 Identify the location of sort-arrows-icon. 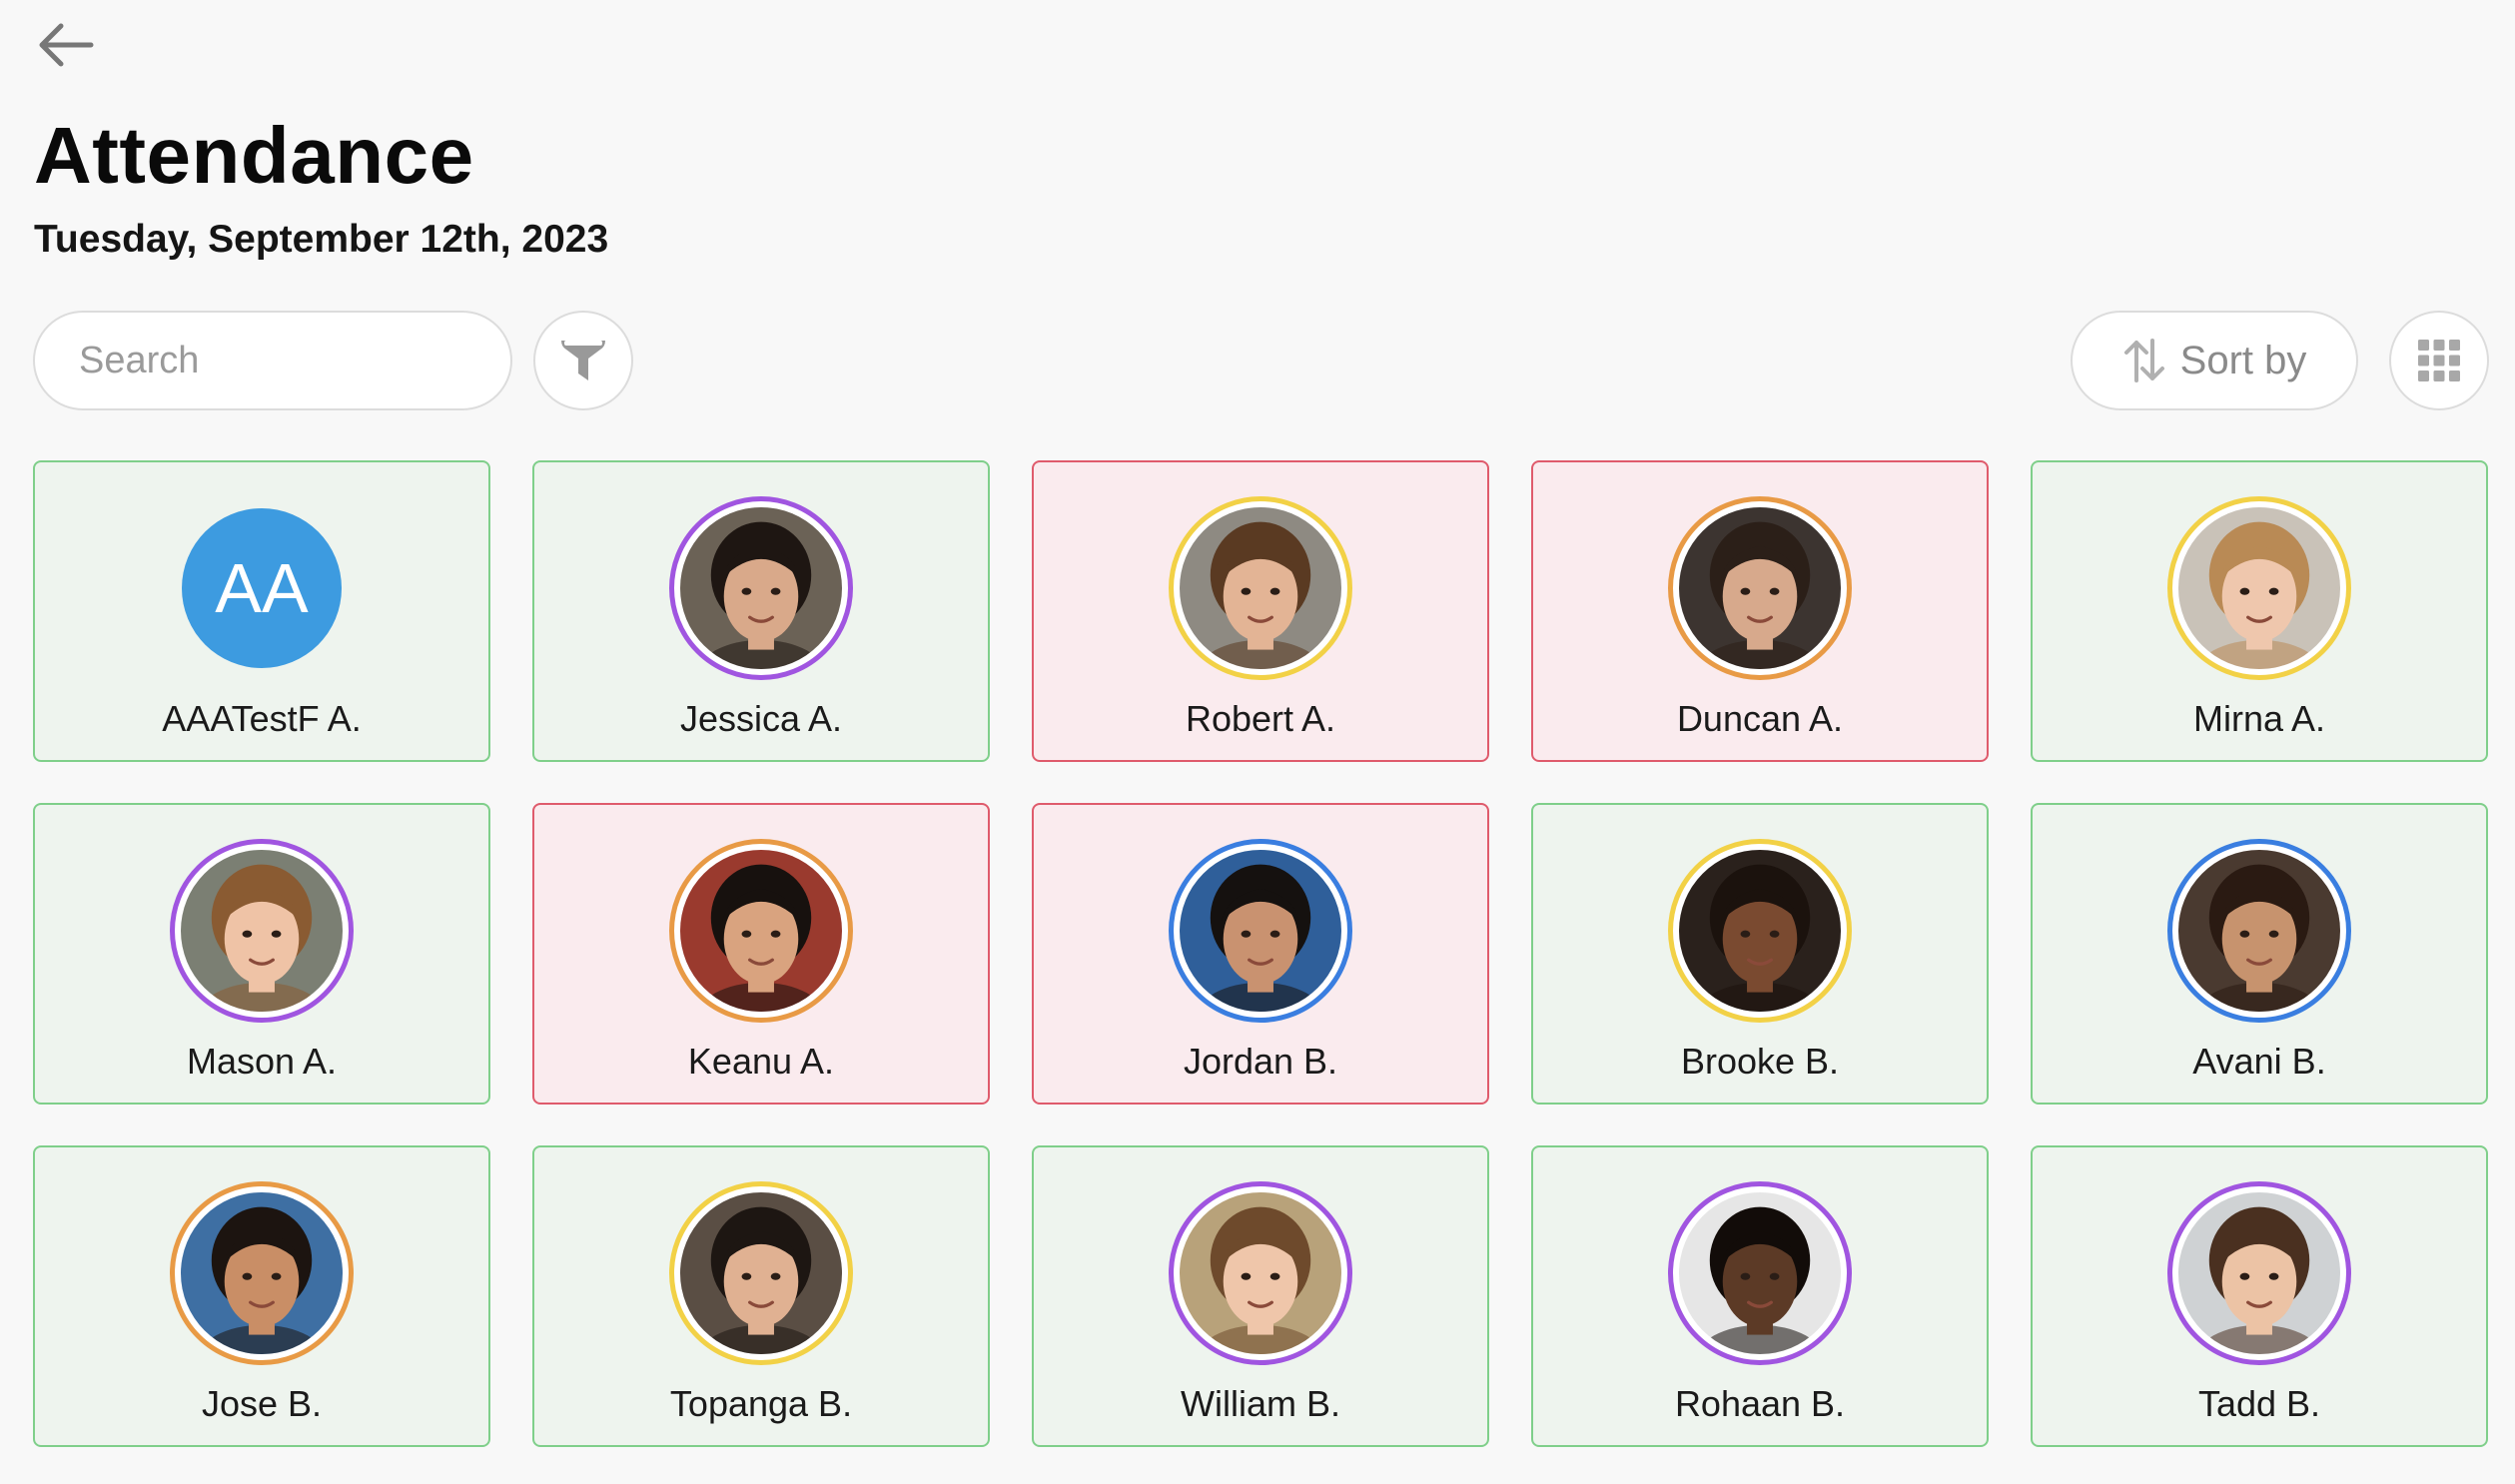
(2143, 360).